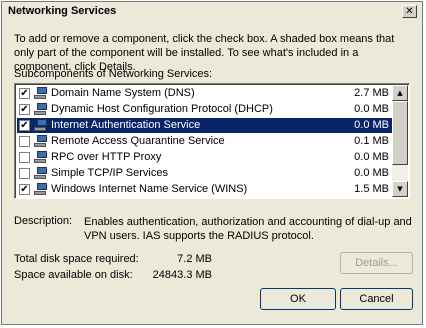 Image resolution: width=426 pixels, height=328 pixels. Describe the element at coordinates (371, 141) in the screenshot. I see `item-size: 0.1 MB` at that location.